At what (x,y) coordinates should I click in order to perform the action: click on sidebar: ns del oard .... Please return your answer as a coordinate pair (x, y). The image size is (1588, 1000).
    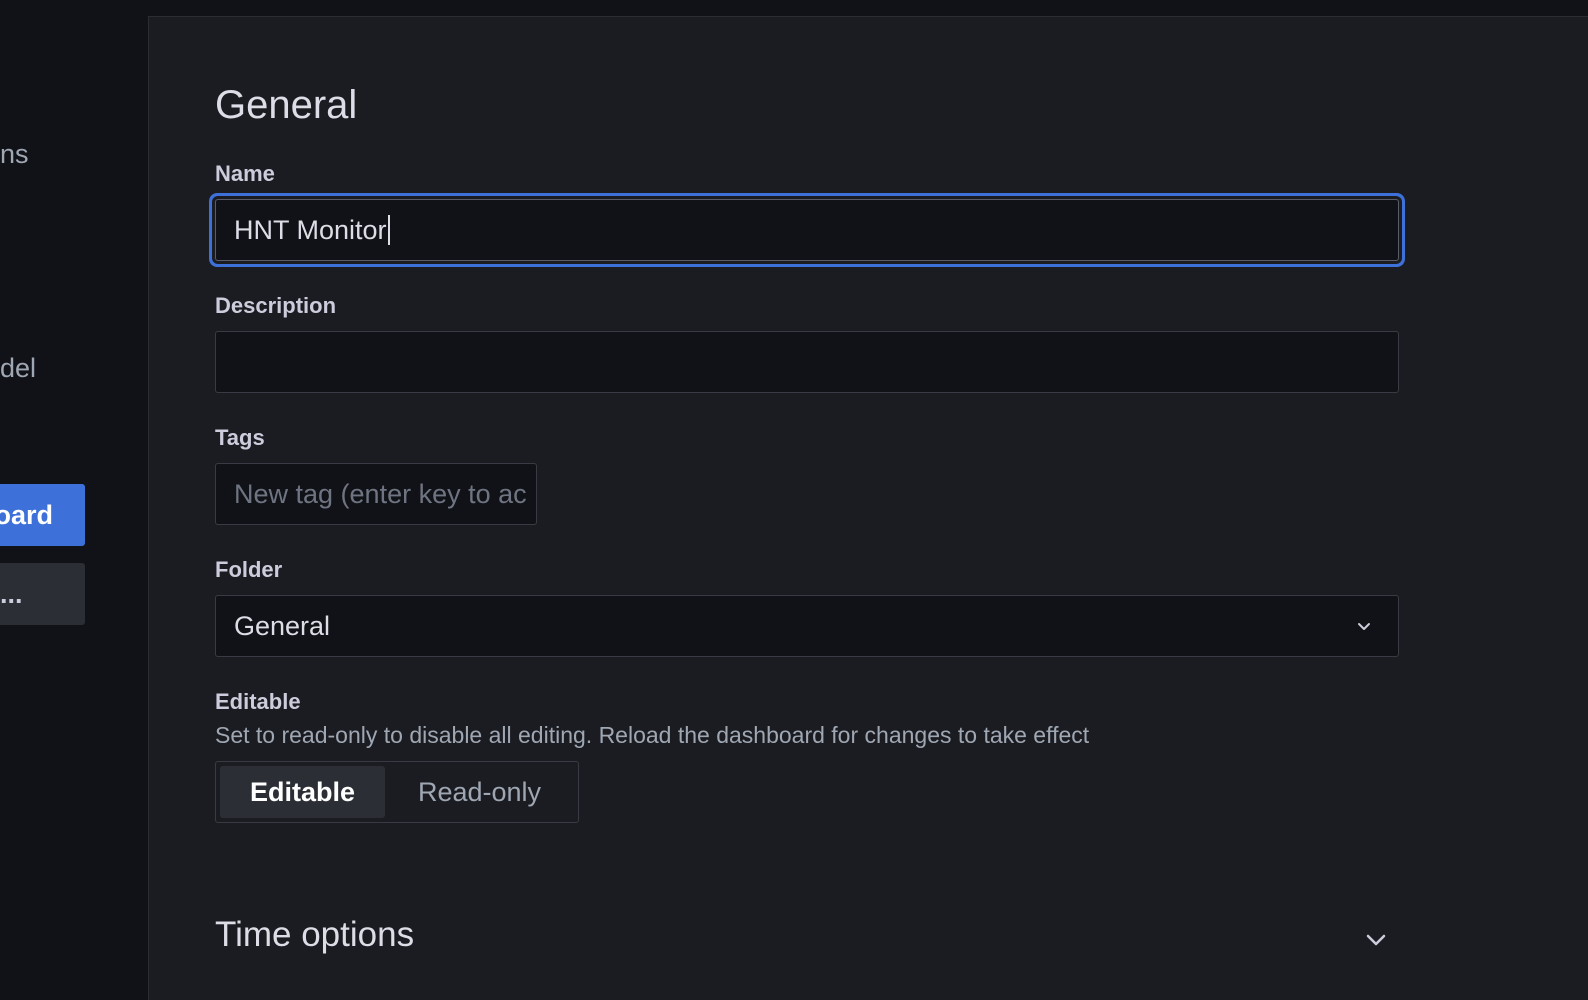
    Looking at the image, I should click on (75, 500).